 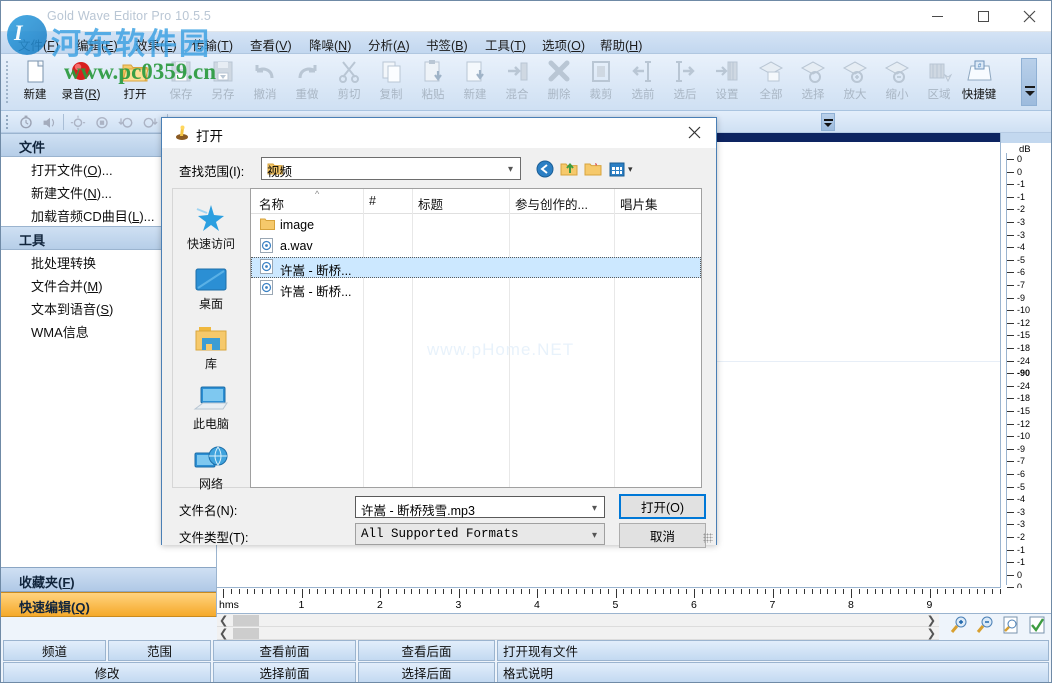 I want to click on bottom-button-1: 选择前面, so click(x=284, y=672).